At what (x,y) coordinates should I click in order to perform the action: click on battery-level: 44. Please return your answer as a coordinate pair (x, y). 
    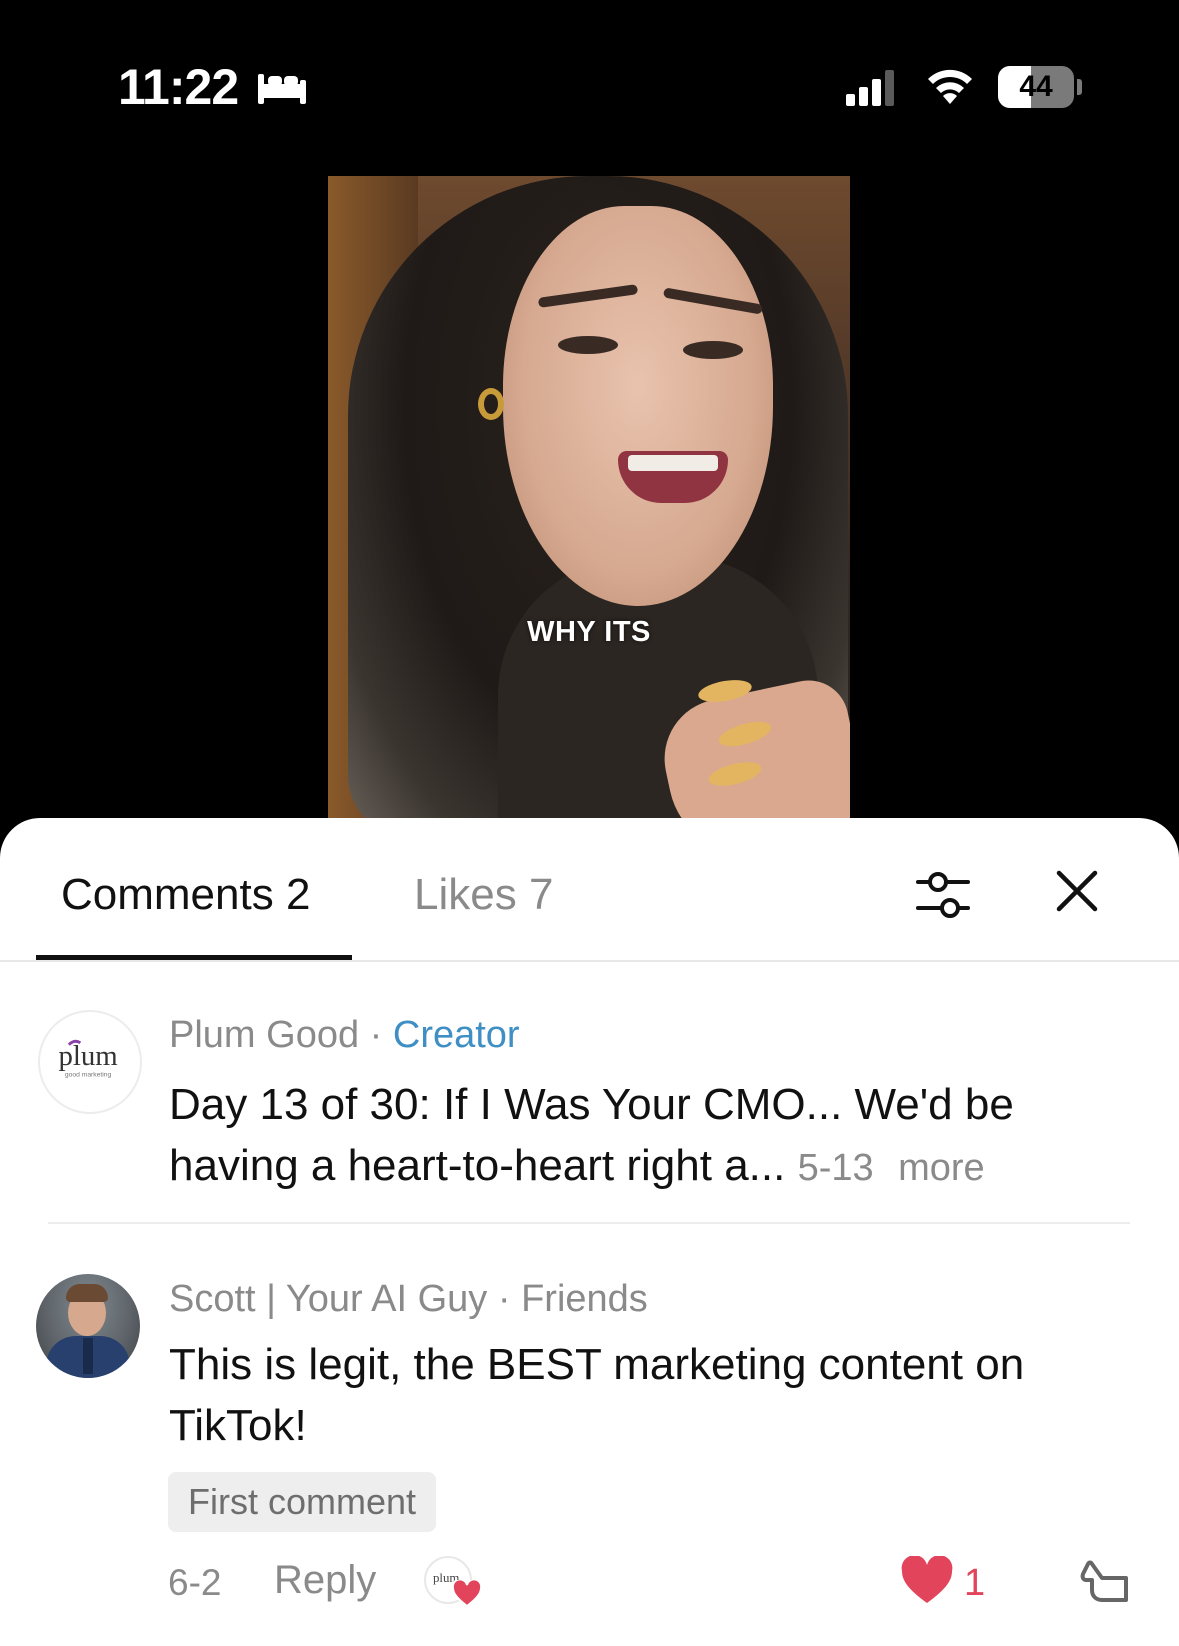
    Looking at the image, I should click on (1036, 86).